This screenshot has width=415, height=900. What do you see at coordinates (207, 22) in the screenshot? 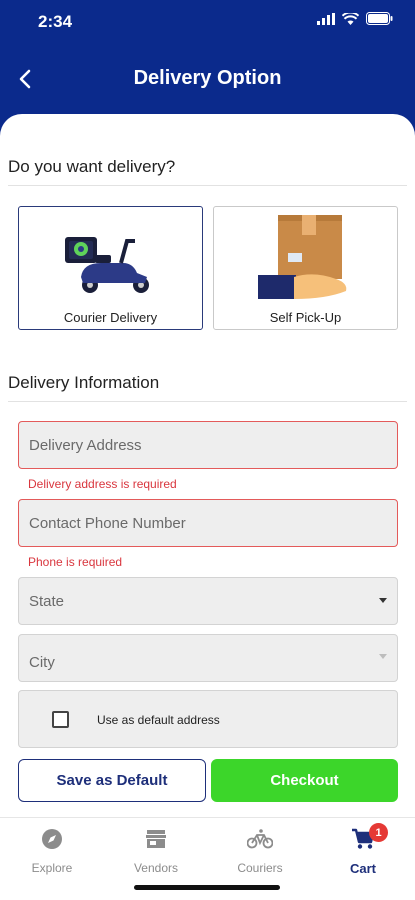
I see `status-bar: 2:34` at bounding box center [207, 22].